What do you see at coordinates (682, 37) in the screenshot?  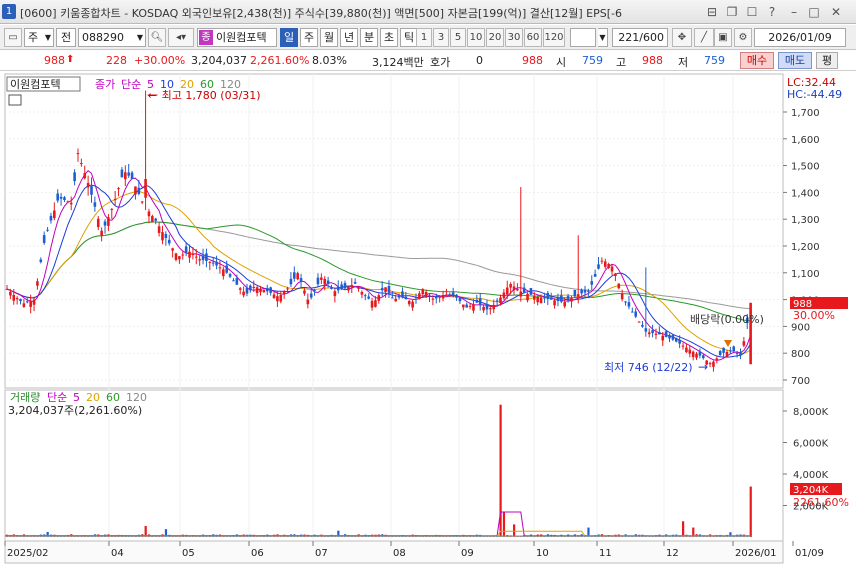 I see `crosshair-icon: ✥` at bounding box center [682, 37].